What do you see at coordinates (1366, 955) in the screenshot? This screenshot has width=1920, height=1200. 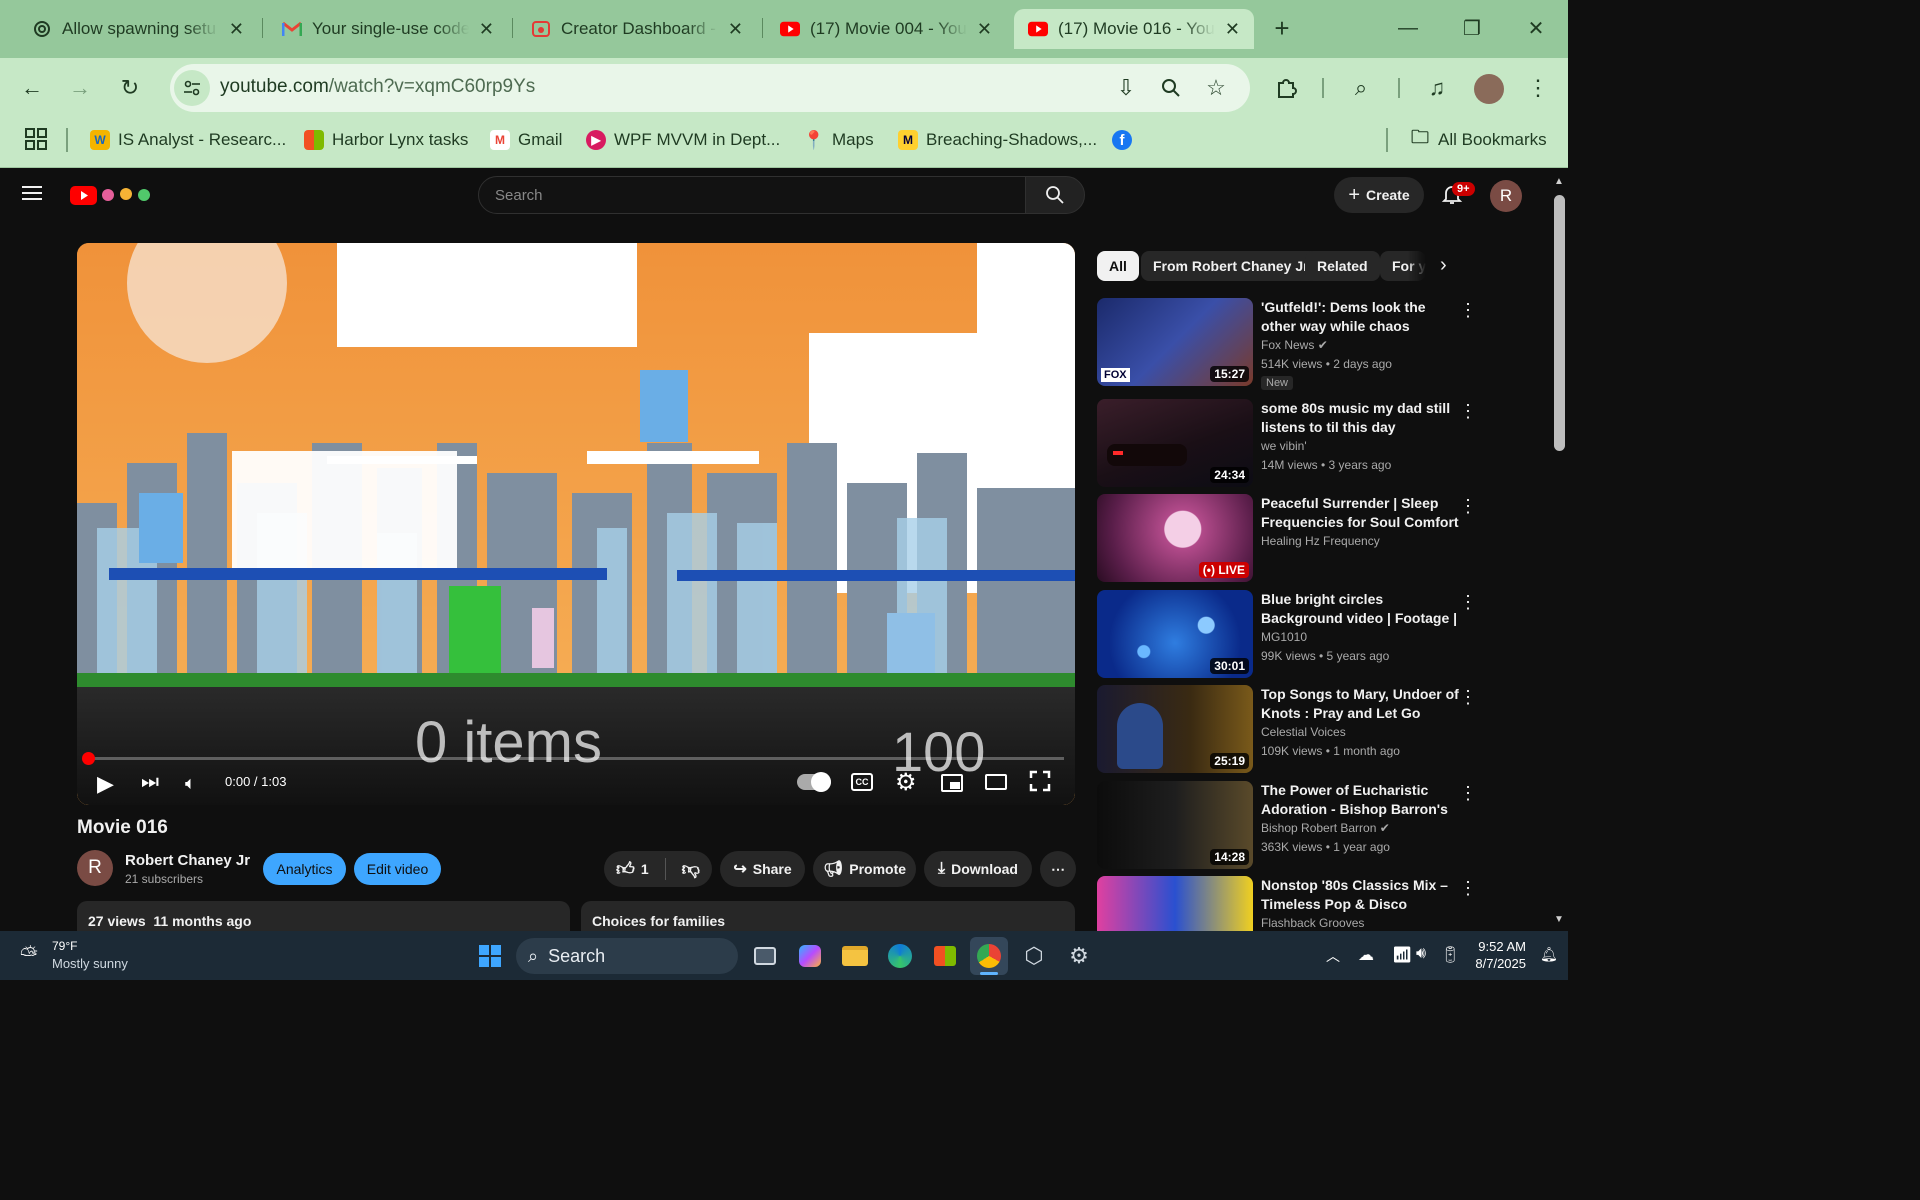 I see `onedrive-icon: ☁` at bounding box center [1366, 955].